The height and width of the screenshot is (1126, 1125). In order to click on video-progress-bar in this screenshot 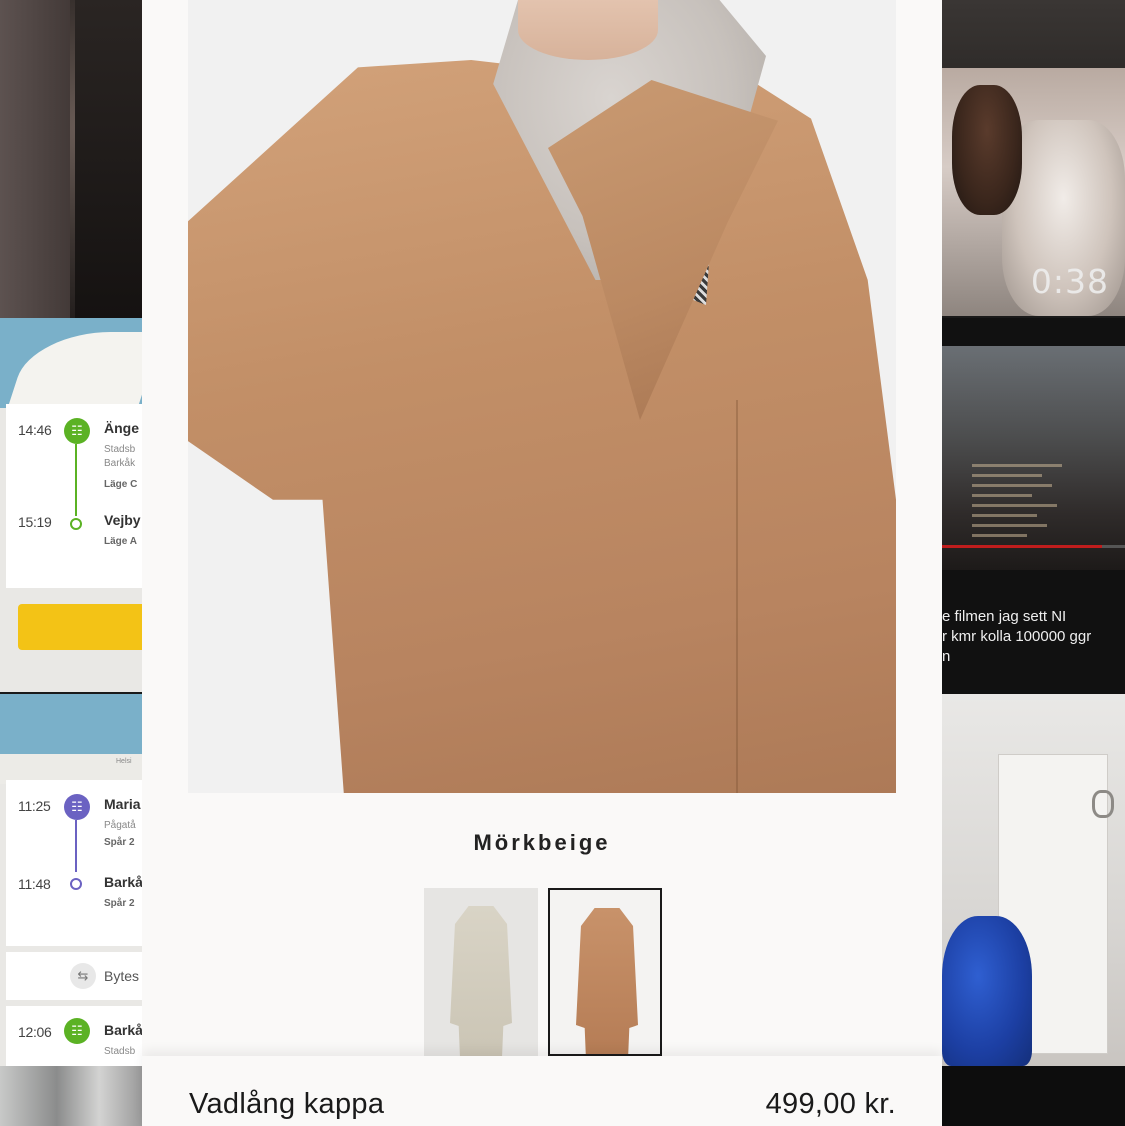, I will do `click(1022, 546)`.